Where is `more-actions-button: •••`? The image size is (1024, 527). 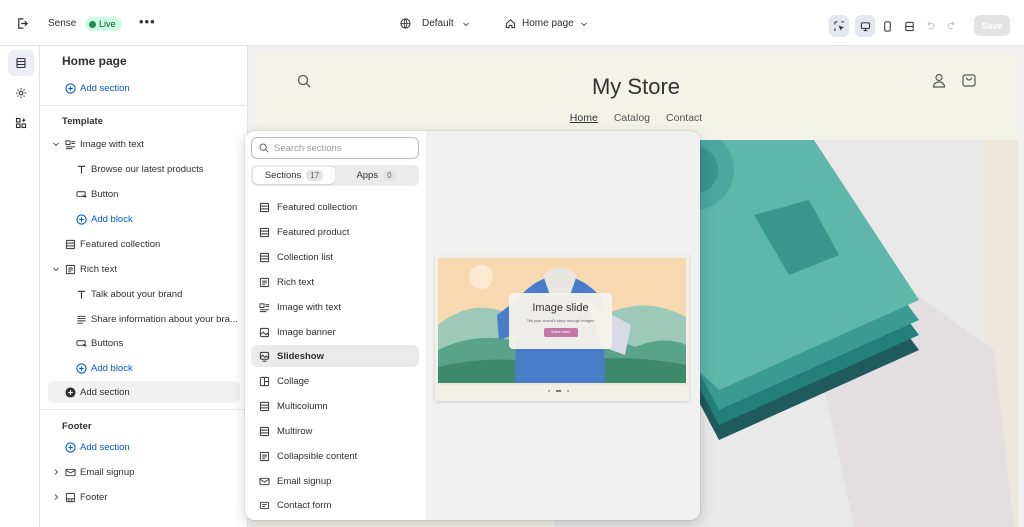
more-actions-button: ••• is located at coordinates (147, 21).